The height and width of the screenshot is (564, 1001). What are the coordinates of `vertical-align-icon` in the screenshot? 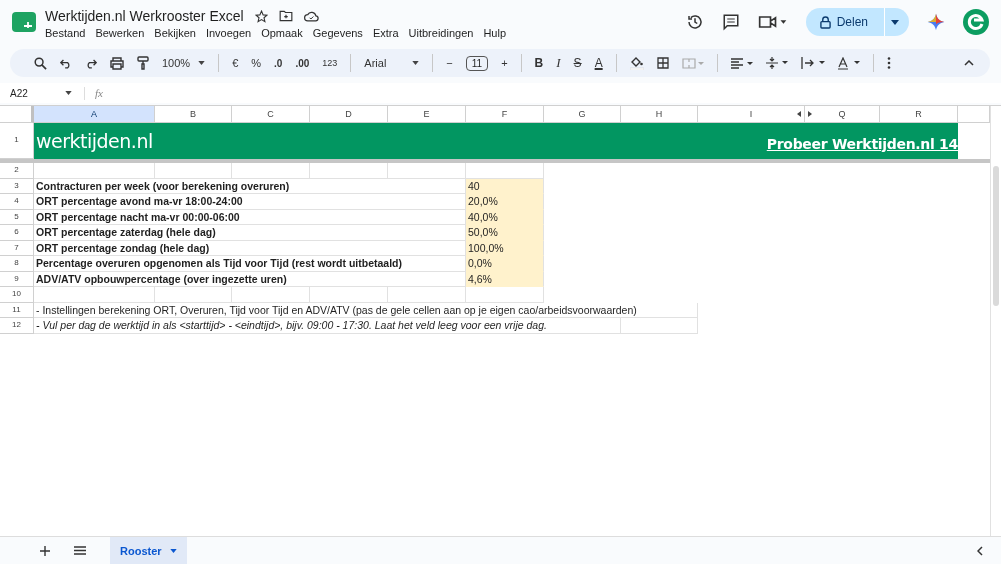 It's located at (776, 63).